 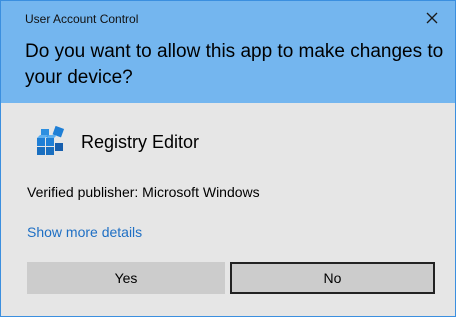 What do you see at coordinates (140, 141) in the screenshot?
I see `app-name: Registry Editor` at bounding box center [140, 141].